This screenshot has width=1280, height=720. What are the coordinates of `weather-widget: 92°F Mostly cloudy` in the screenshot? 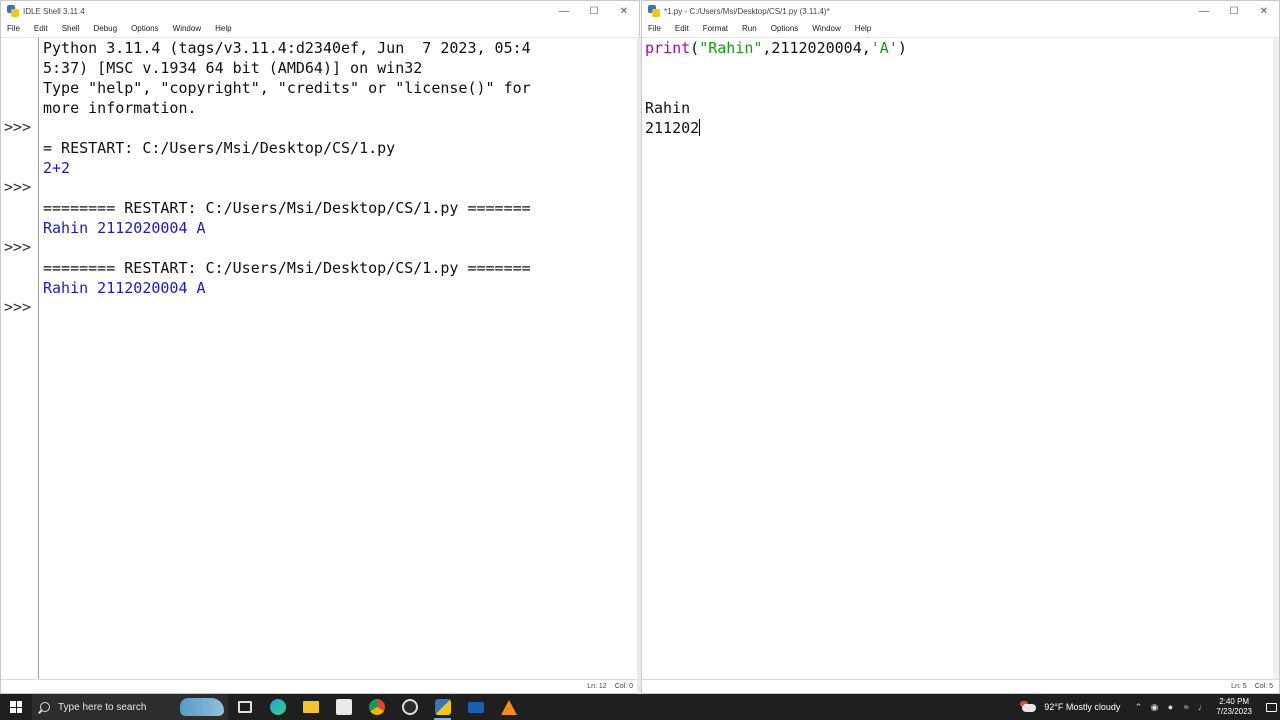 It's located at (1070, 707).